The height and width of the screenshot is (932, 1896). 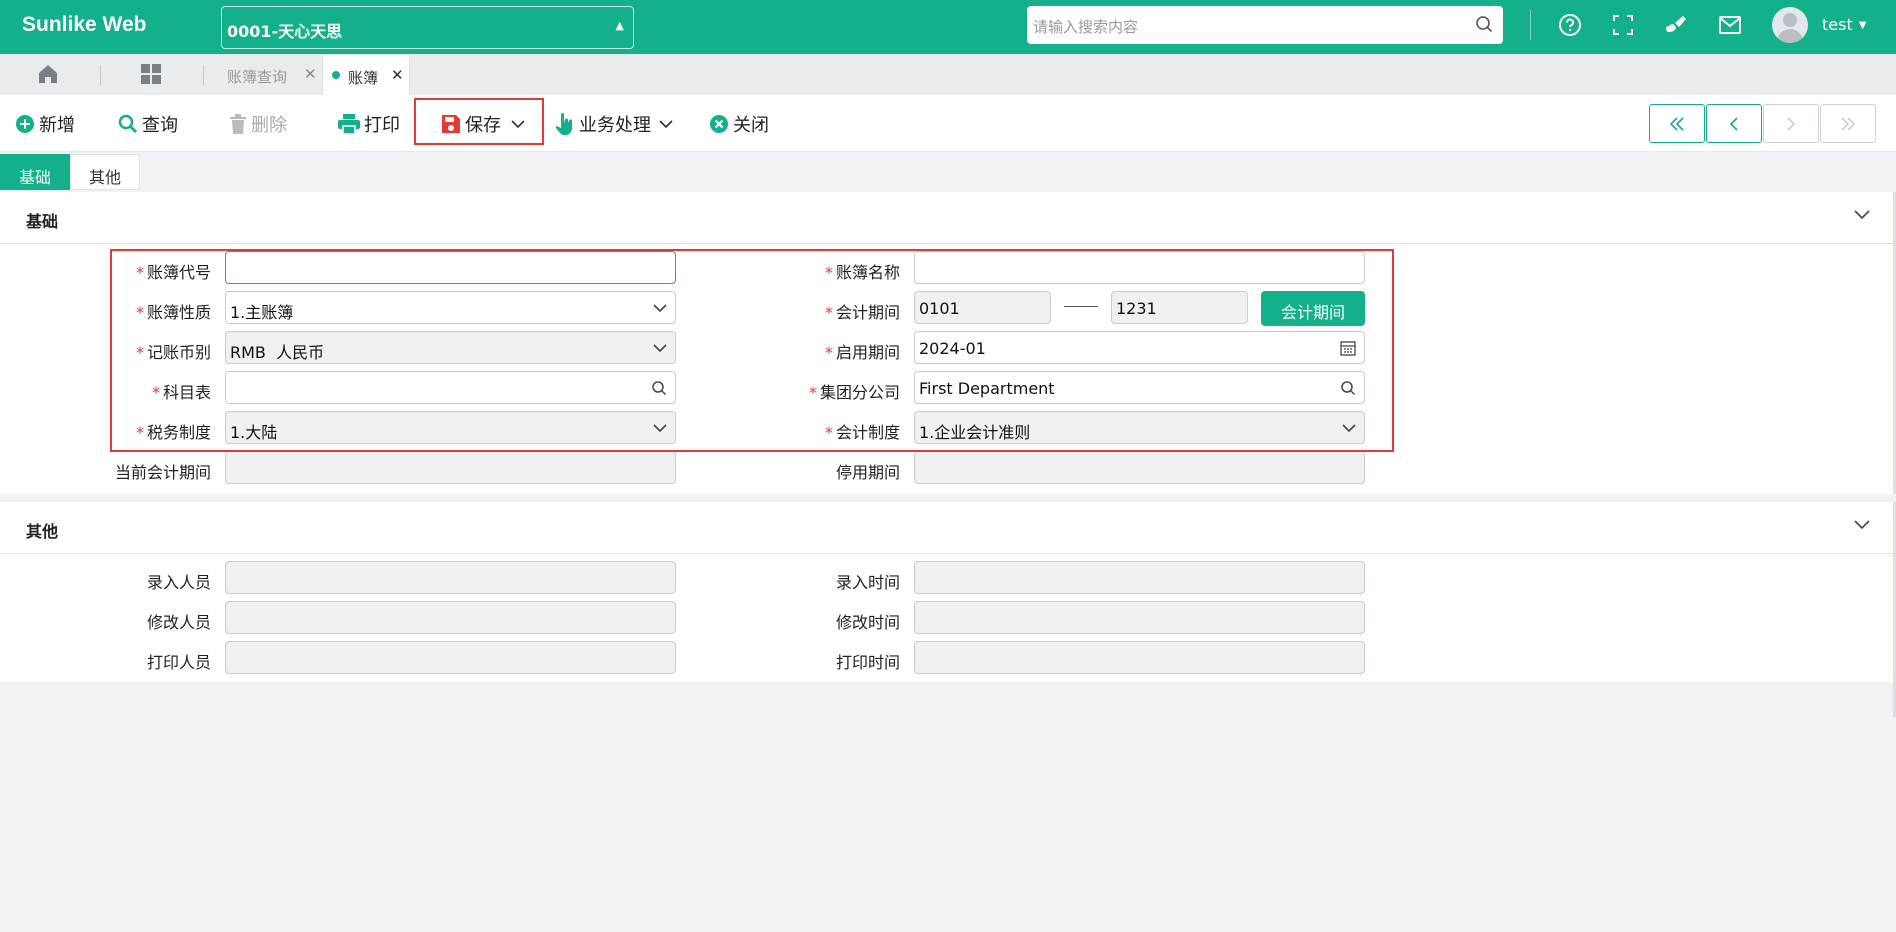 I want to click on mail-icon, so click(x=1730, y=25).